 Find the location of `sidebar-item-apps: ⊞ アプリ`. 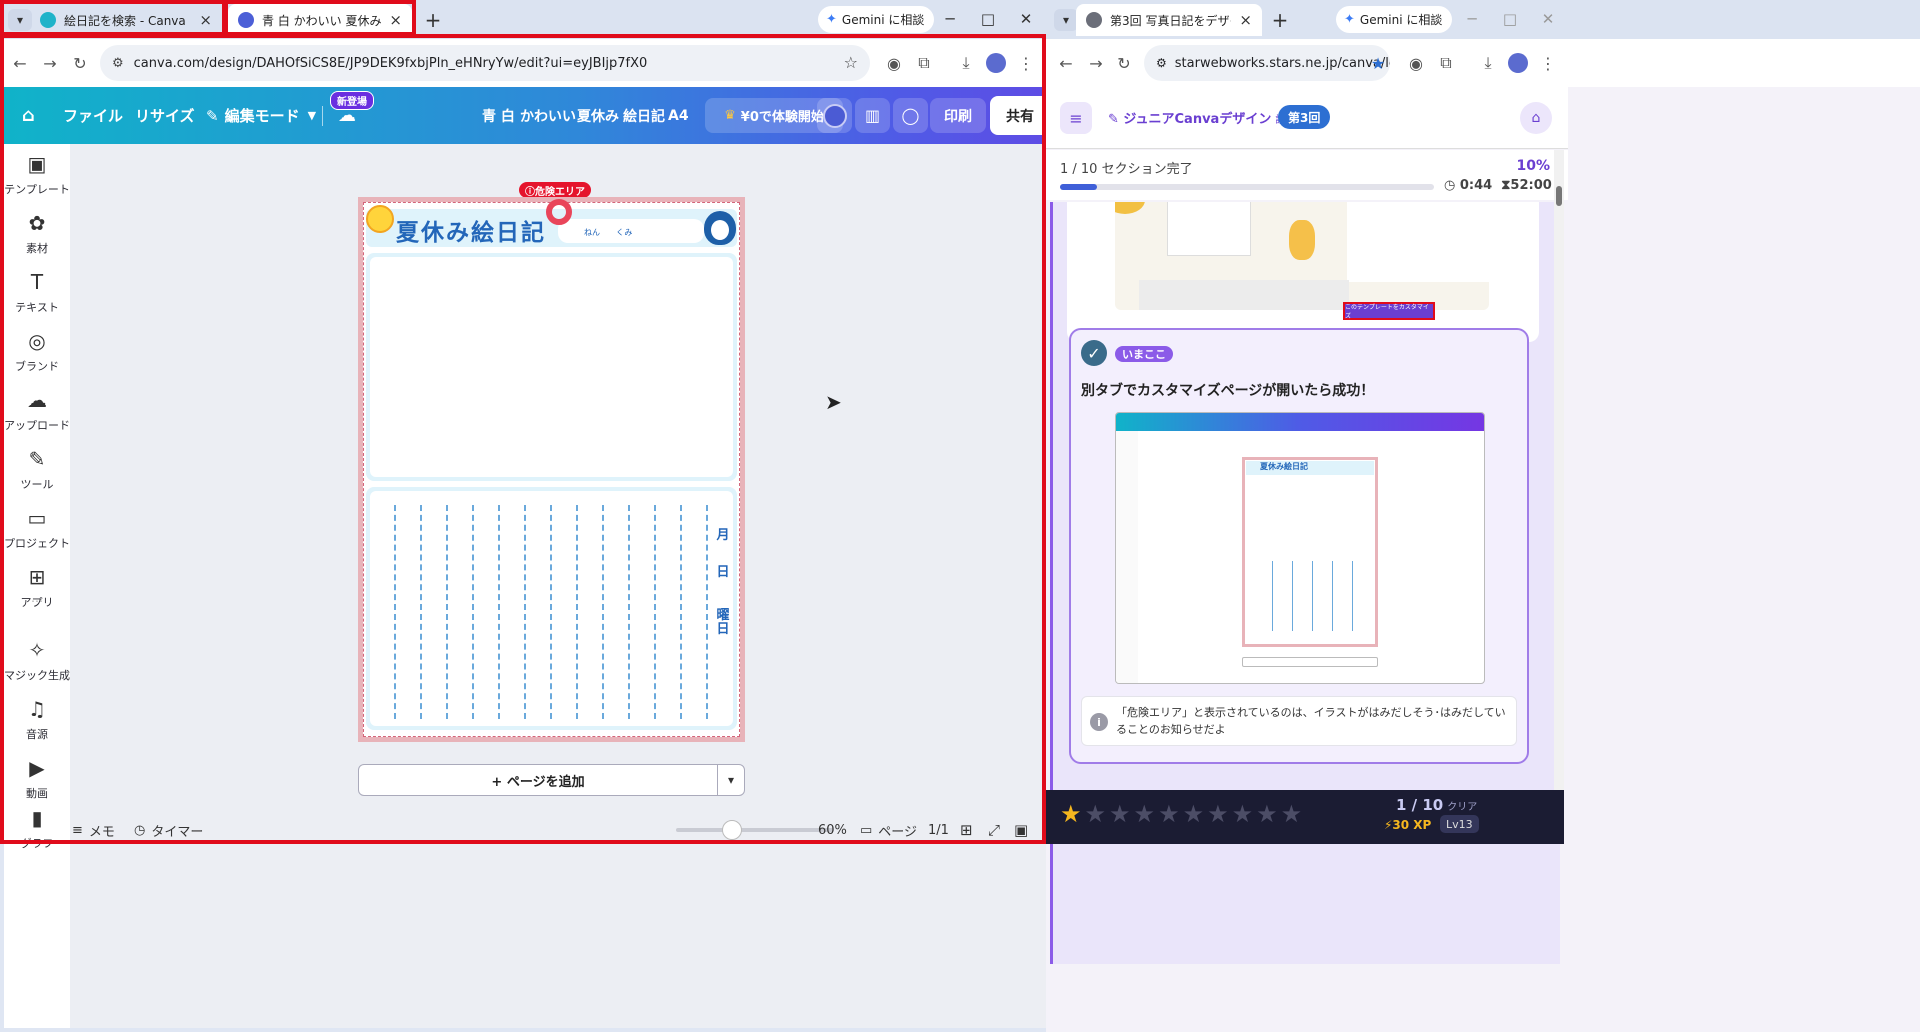

sidebar-item-apps: ⊞ アプリ is located at coordinates (37, 588).